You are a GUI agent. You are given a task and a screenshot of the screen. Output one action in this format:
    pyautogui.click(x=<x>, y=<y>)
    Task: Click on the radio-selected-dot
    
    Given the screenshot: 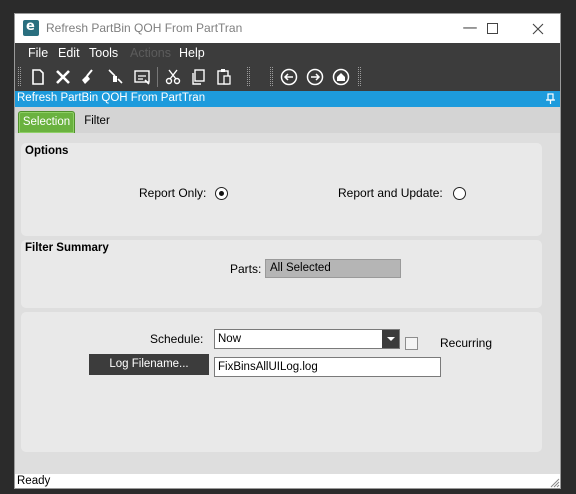 What is the action you would take?
    pyautogui.click(x=221, y=193)
    